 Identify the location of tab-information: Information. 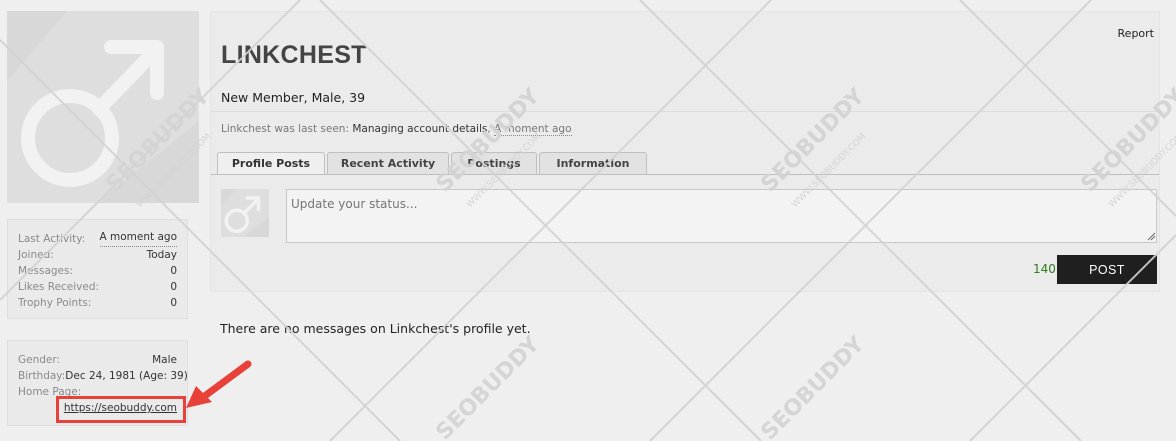
(593, 163).